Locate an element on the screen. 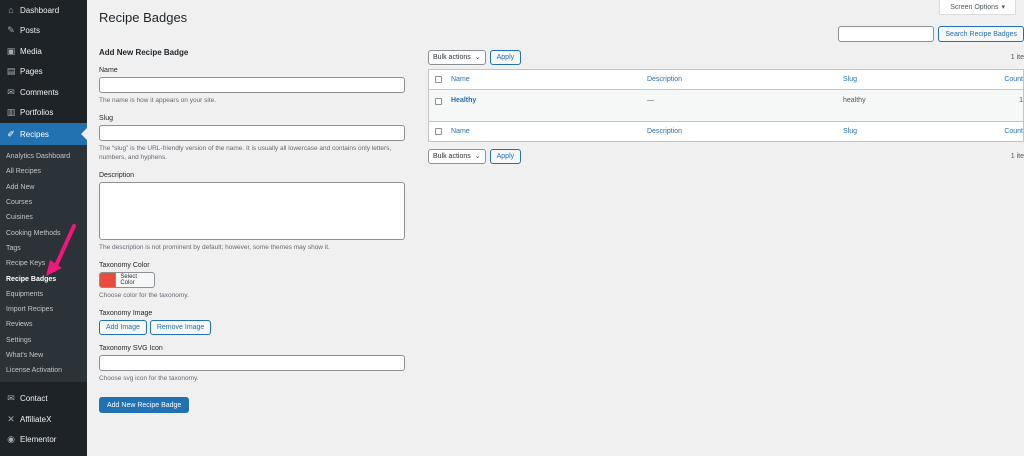 The image size is (1024, 456). form-heading: Add New Recipe Badge is located at coordinates (144, 52).